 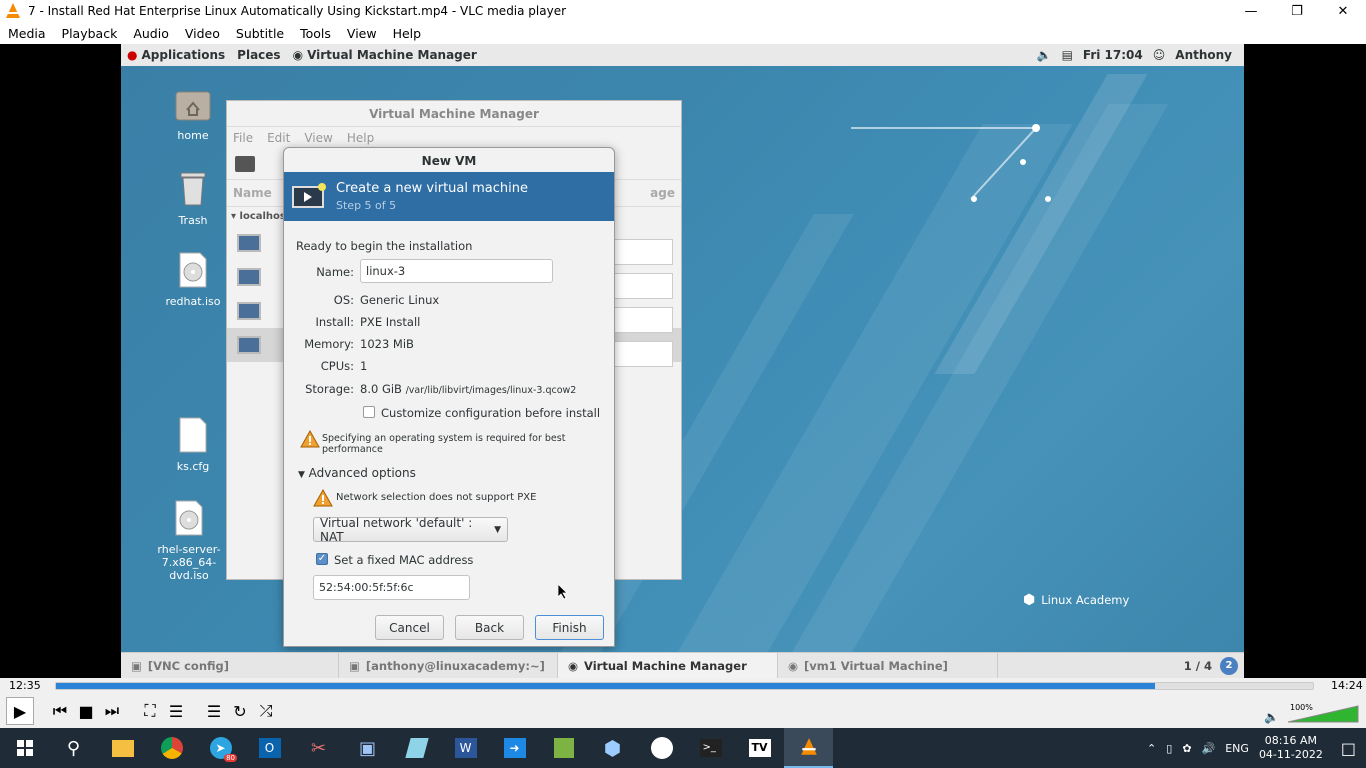 I want to click on desktop-icon-home: home, so click(x=193, y=114).